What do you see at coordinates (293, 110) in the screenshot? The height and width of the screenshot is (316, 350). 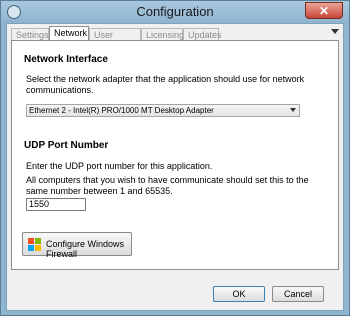 I see `chevron-down-icon` at bounding box center [293, 110].